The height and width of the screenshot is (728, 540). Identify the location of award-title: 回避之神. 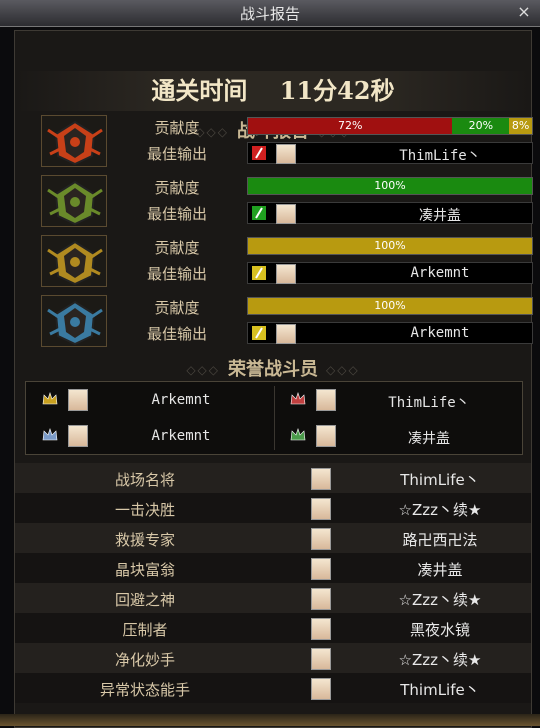
(144, 600).